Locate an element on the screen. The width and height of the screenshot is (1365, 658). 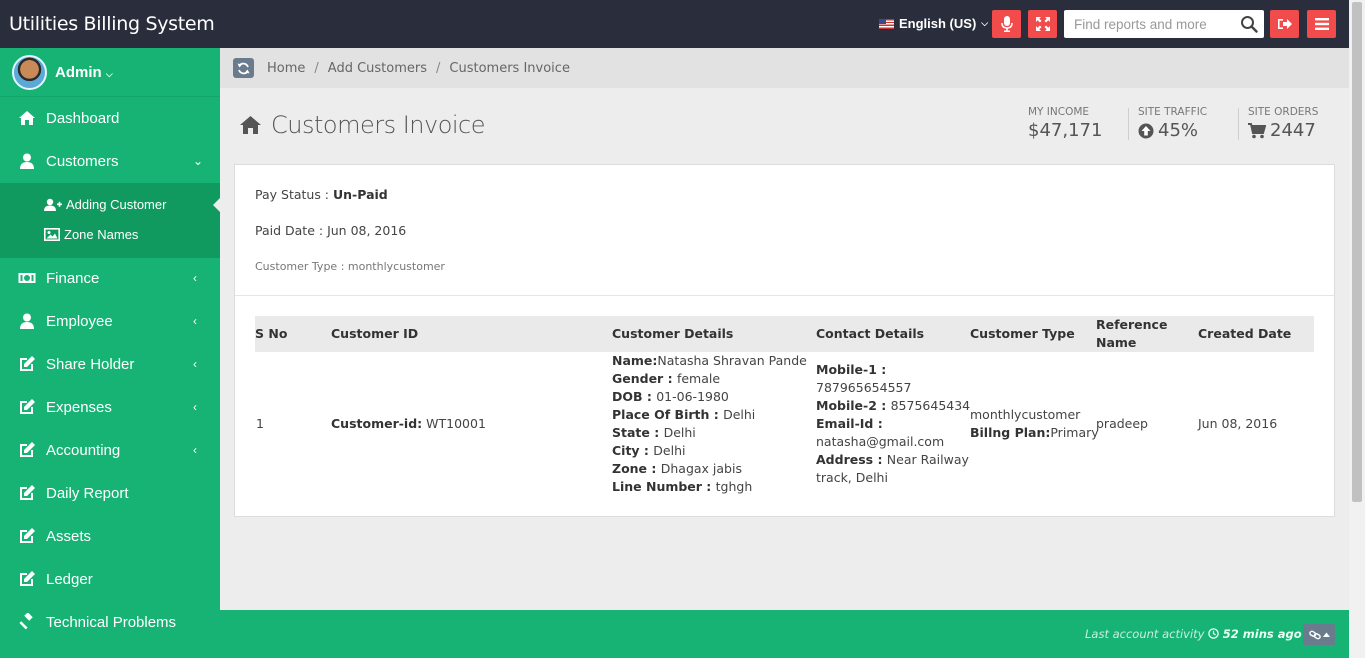
menu-toggle-button is located at coordinates (1321, 24).